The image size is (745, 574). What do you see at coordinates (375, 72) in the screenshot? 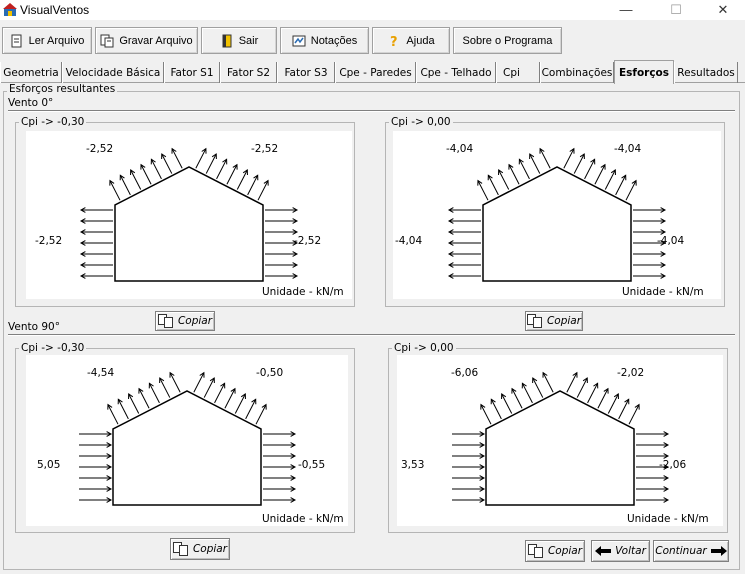
I see `tab-cpe-paredes: Cpe - Paredes` at bounding box center [375, 72].